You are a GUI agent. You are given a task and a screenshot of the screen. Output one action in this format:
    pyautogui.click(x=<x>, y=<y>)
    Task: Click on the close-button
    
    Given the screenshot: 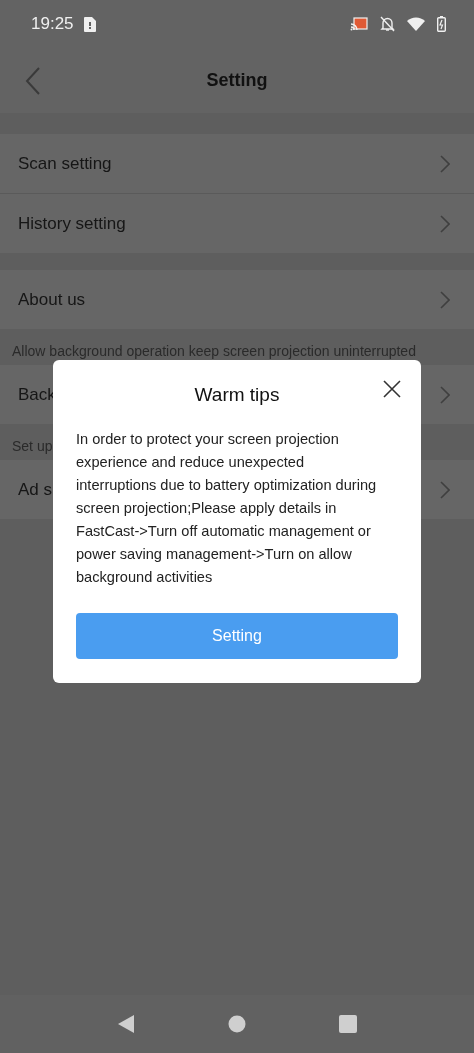 What is the action you would take?
    pyautogui.click(x=392, y=389)
    